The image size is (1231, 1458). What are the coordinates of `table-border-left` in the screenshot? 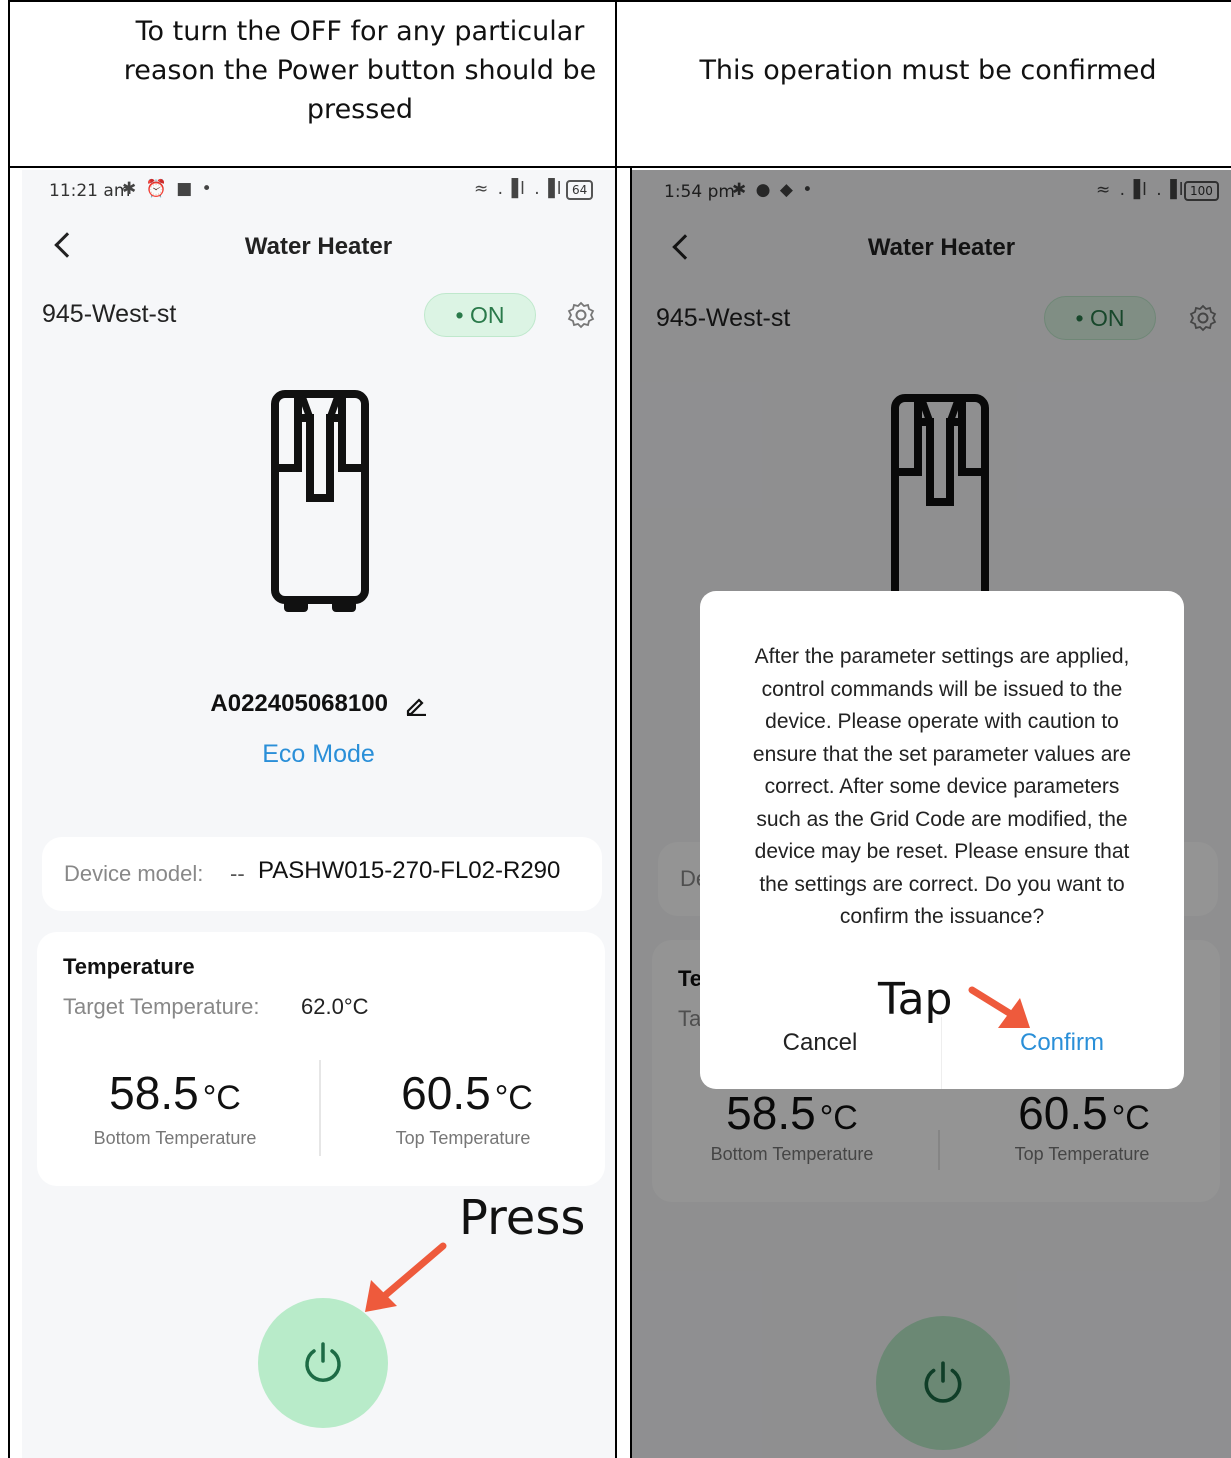 It's located at (9, 729).